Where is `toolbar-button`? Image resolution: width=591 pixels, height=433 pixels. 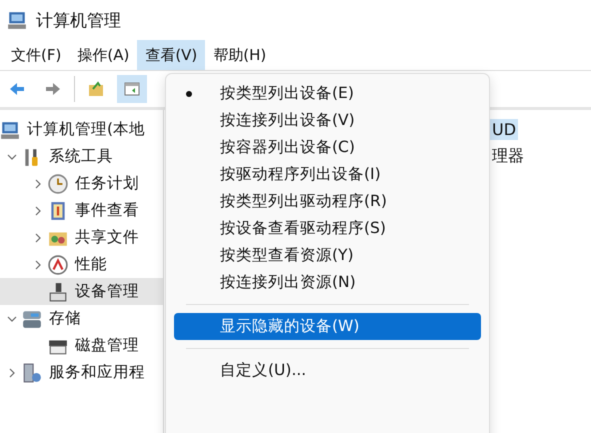 toolbar-button is located at coordinates (132, 89).